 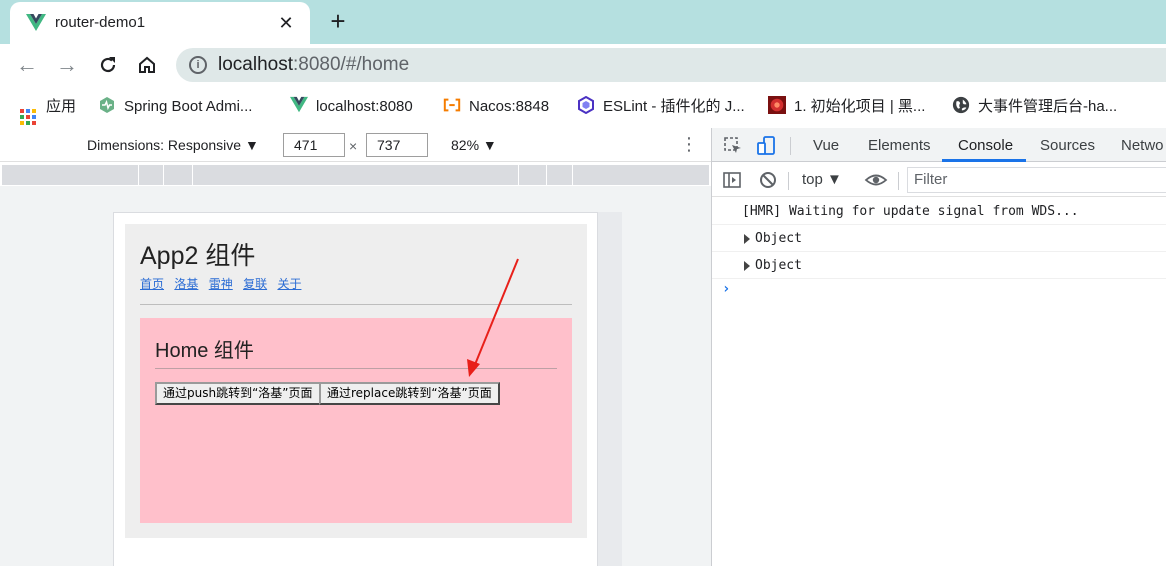 I want to click on sidebar-toggle-icon, so click(x=732, y=180).